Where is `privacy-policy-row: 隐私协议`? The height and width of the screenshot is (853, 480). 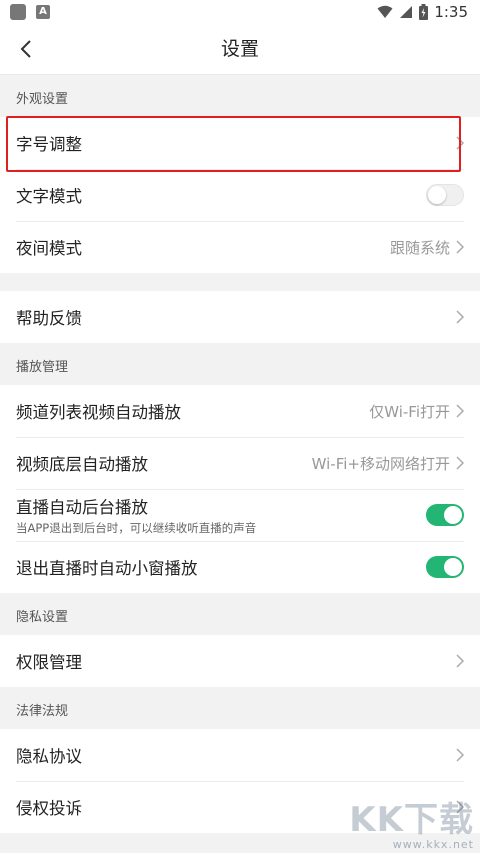
privacy-policy-row: 隐私协议 is located at coordinates (240, 755).